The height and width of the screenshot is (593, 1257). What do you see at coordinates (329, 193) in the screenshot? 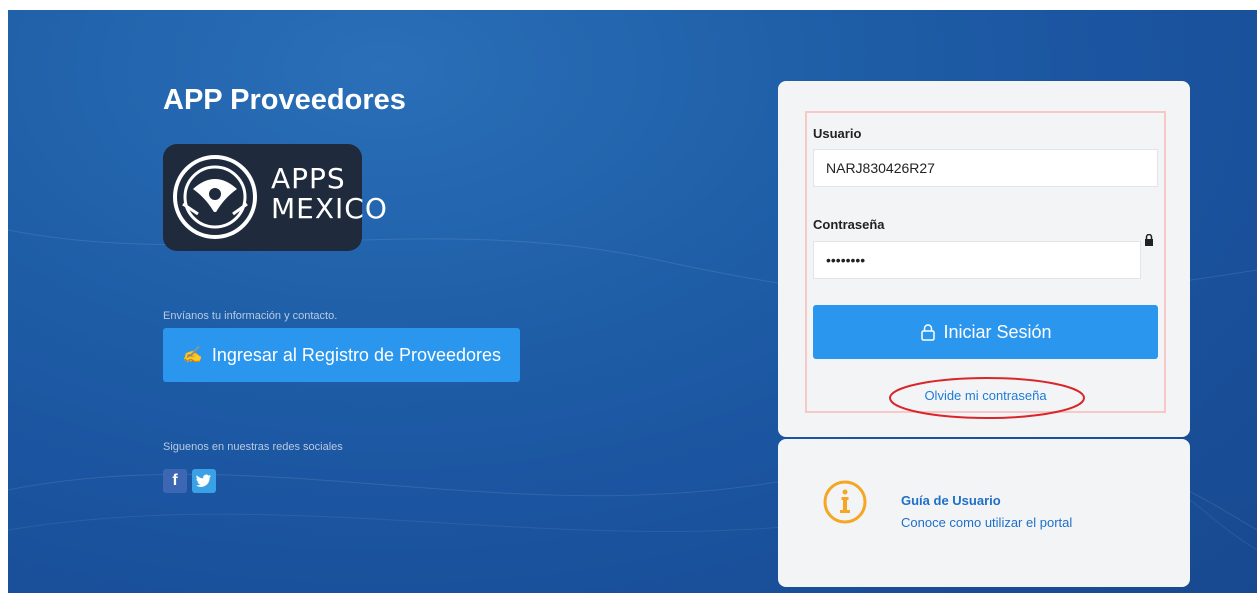
I see `logo-text: APPS MEXICO` at bounding box center [329, 193].